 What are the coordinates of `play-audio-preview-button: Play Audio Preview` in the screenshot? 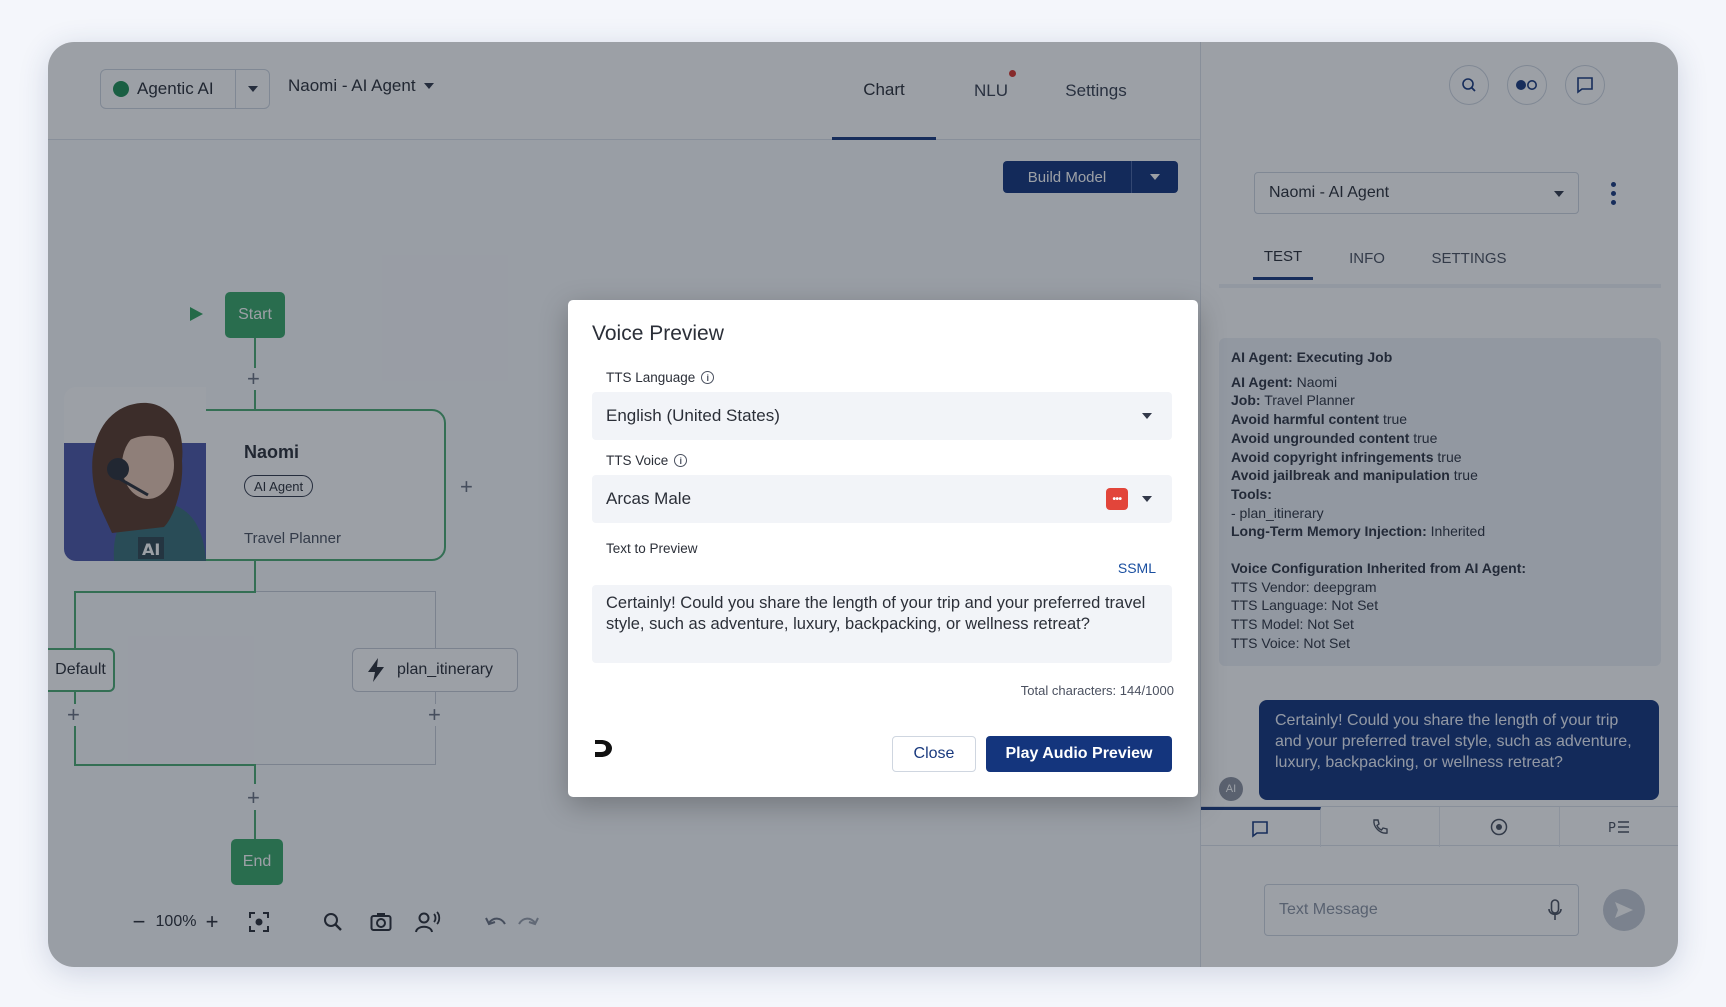 It's located at (1079, 754).